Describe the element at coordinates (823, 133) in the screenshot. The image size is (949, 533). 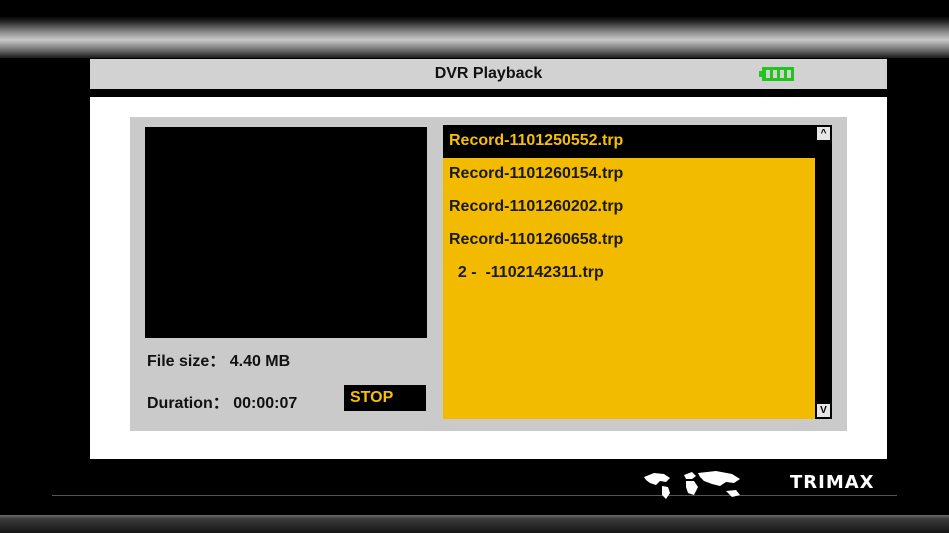
I see `scroll-up-button: ^` at that location.